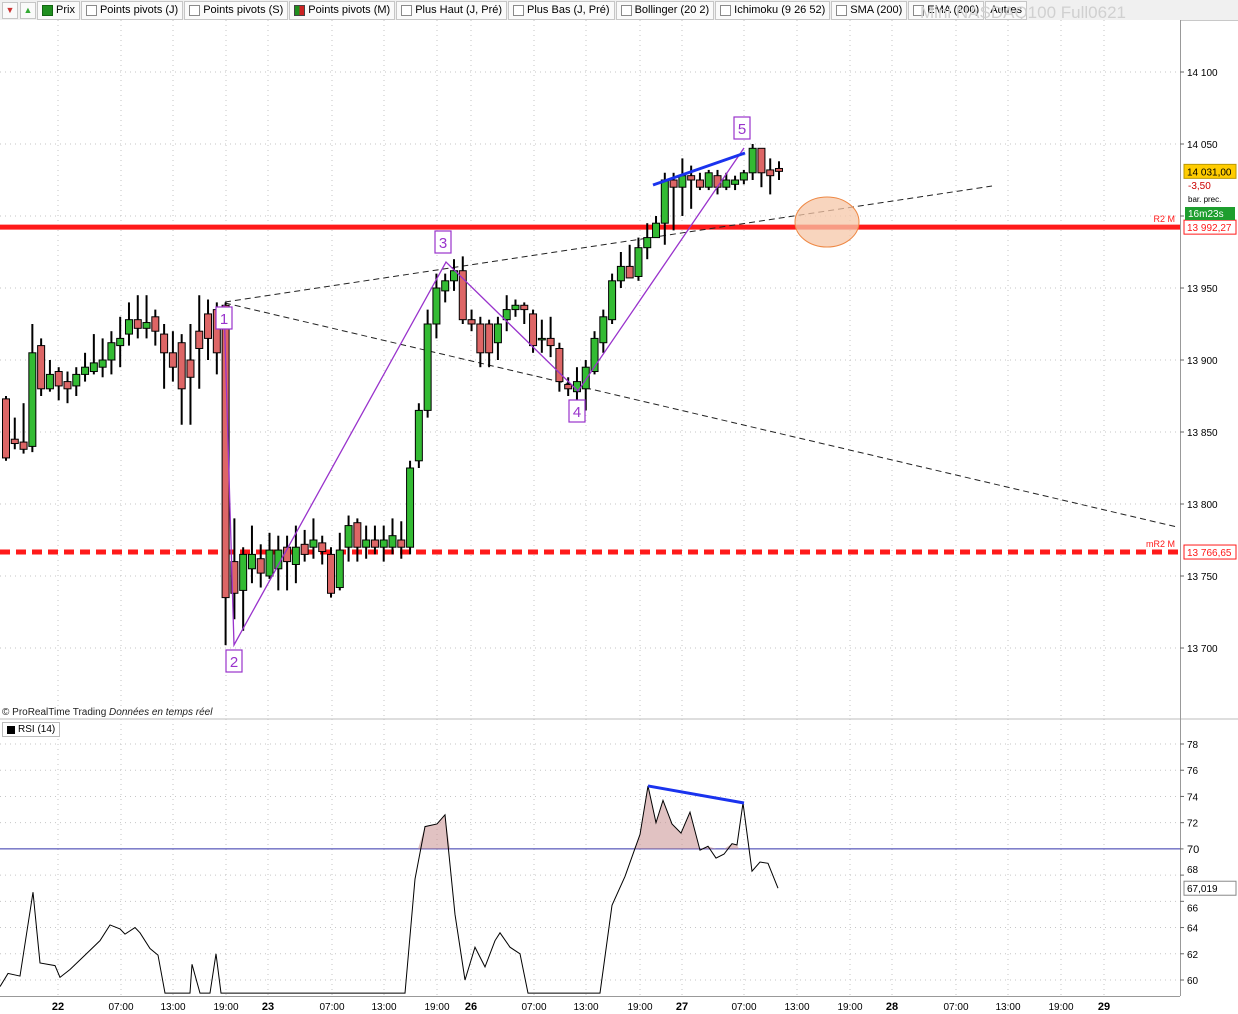 This screenshot has height=1014, width=1238. What do you see at coordinates (1209, 228) in the screenshot?
I see `pivot-level-value: 13 992,27` at bounding box center [1209, 228].